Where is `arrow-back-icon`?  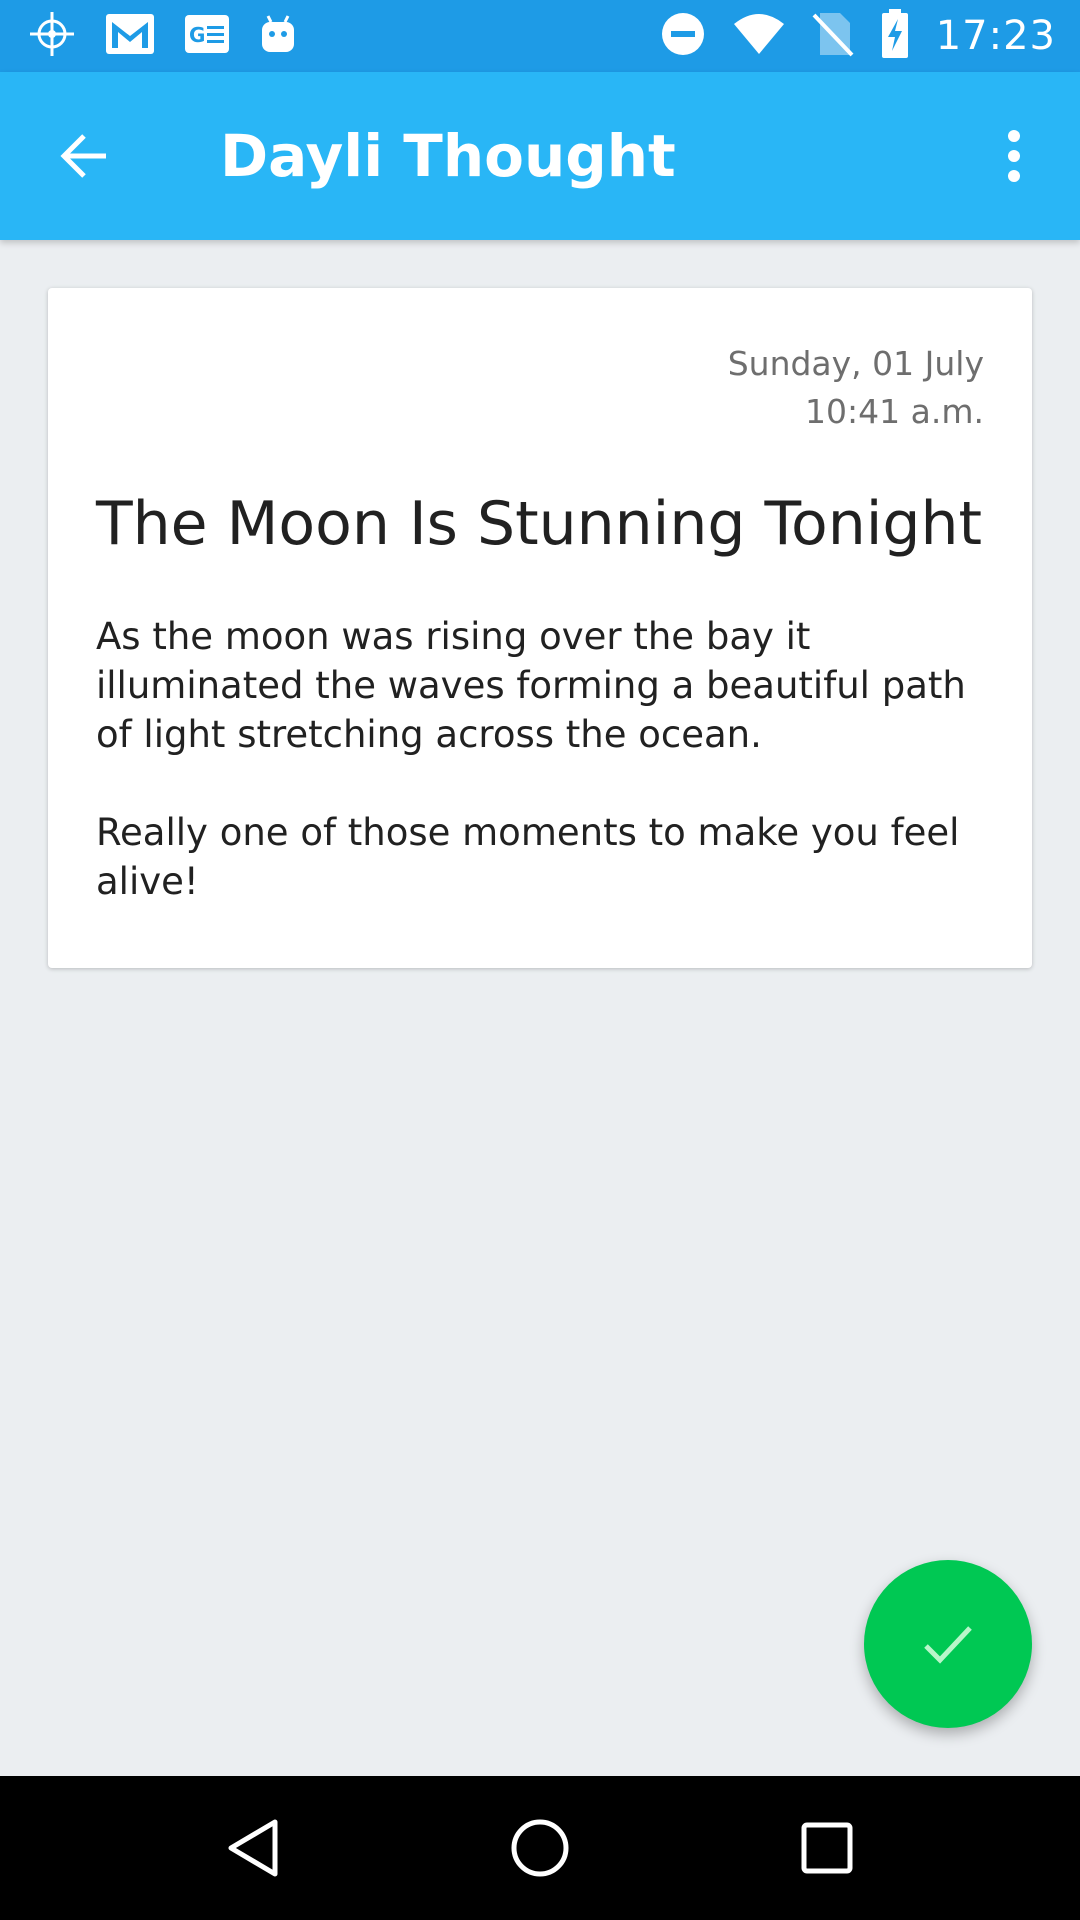
arrow-back-icon is located at coordinates (83, 156).